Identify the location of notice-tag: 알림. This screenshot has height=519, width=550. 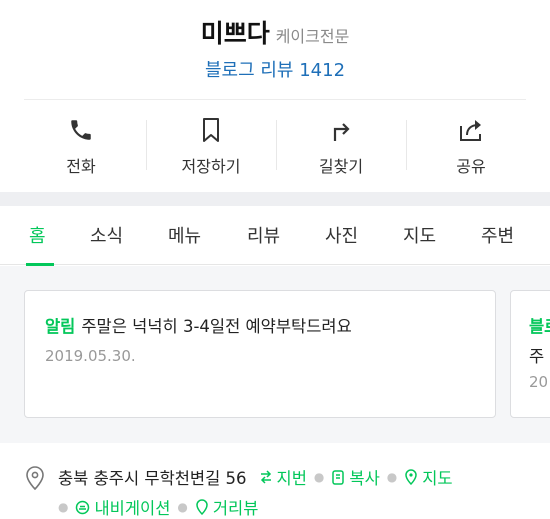
(60, 326).